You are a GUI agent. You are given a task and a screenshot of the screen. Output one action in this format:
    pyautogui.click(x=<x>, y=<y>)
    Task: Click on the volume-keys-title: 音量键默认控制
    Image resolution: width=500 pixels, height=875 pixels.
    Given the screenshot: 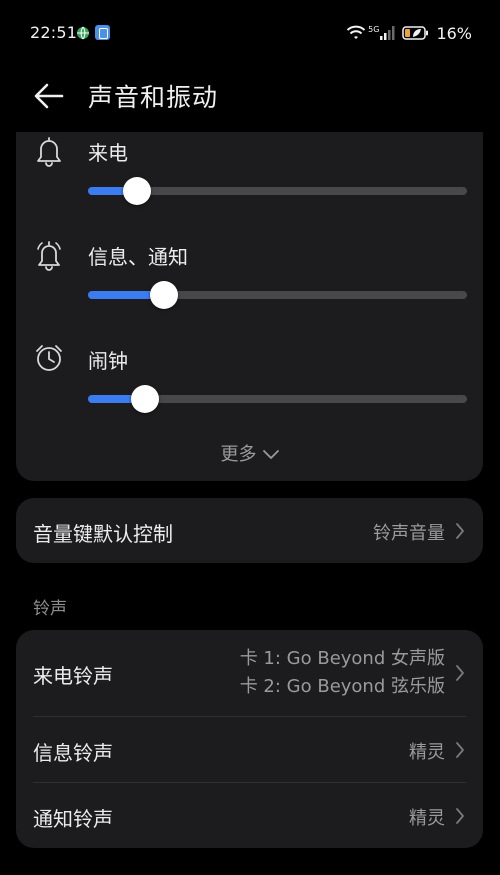 What is the action you would take?
    pyautogui.click(x=103, y=534)
    